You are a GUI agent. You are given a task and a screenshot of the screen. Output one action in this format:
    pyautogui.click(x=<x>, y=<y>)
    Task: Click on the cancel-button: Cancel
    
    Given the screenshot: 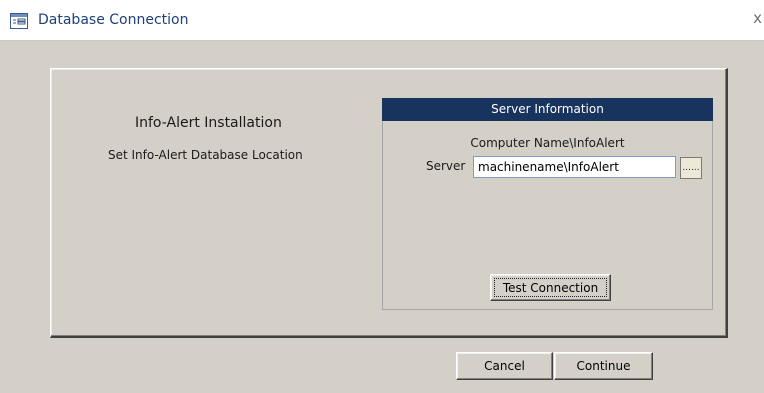 What is the action you would take?
    pyautogui.click(x=504, y=366)
    